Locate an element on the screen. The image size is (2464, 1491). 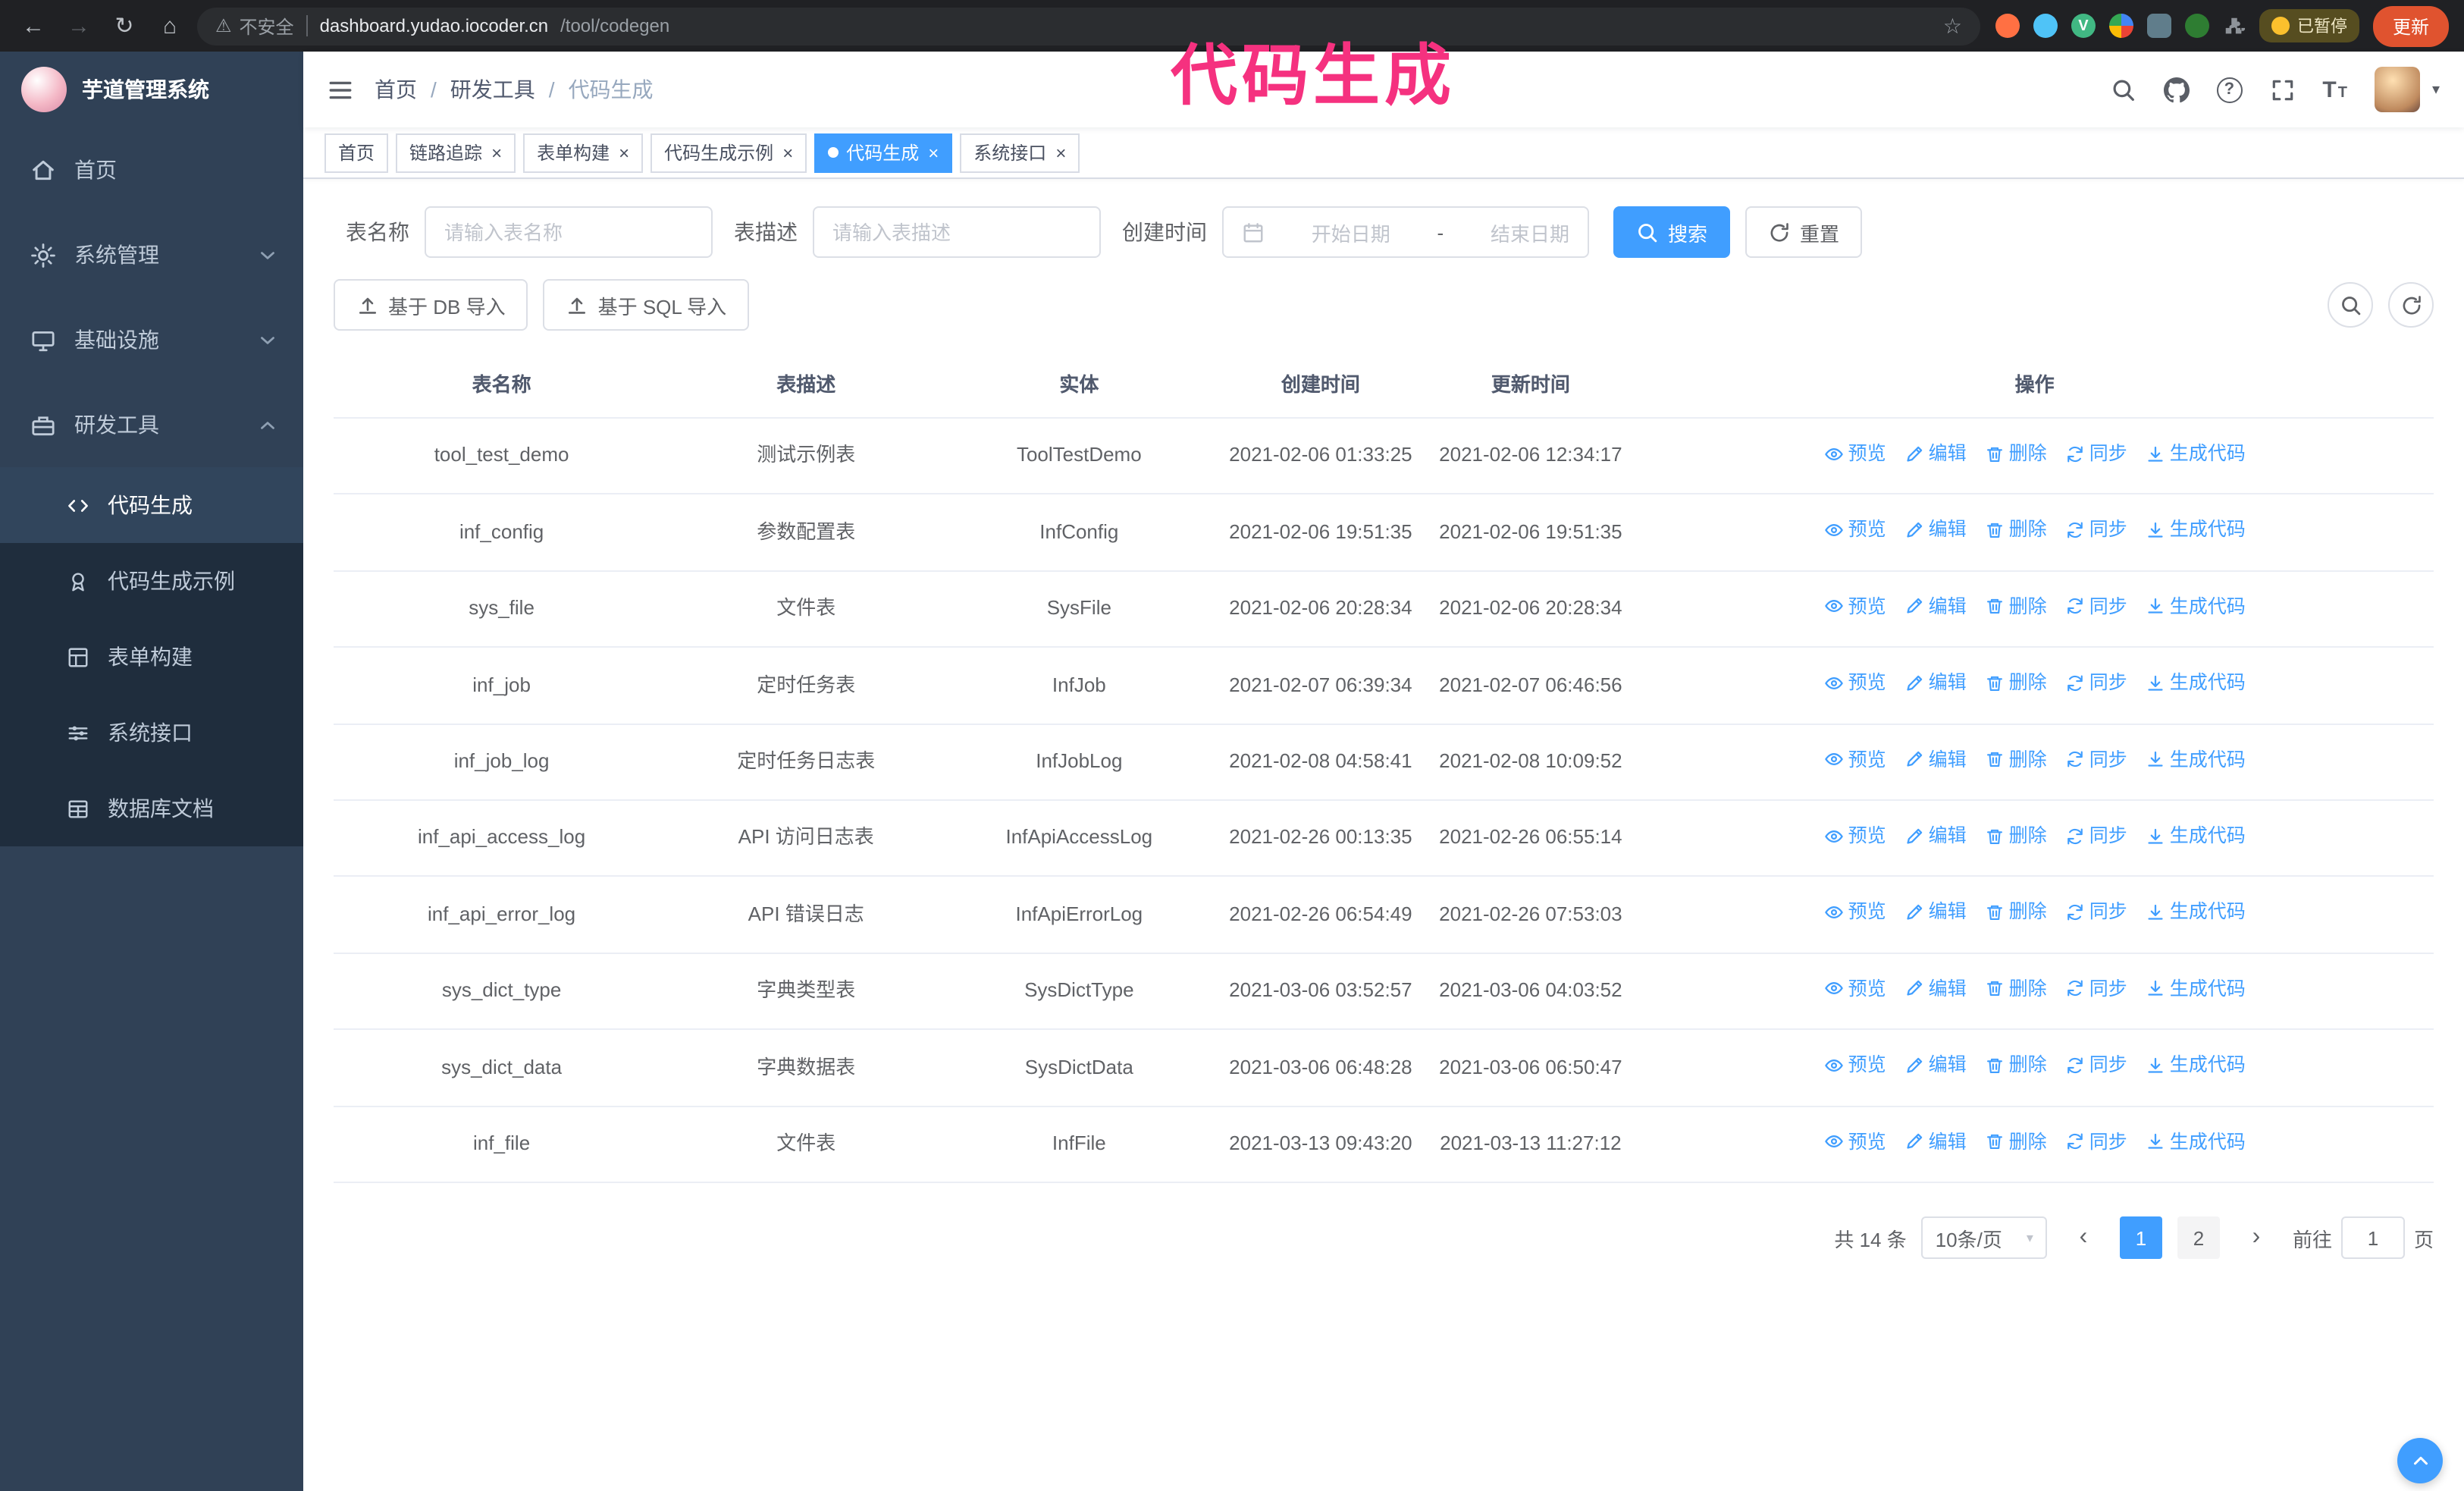
help-button: ? is located at coordinates (2230, 89).